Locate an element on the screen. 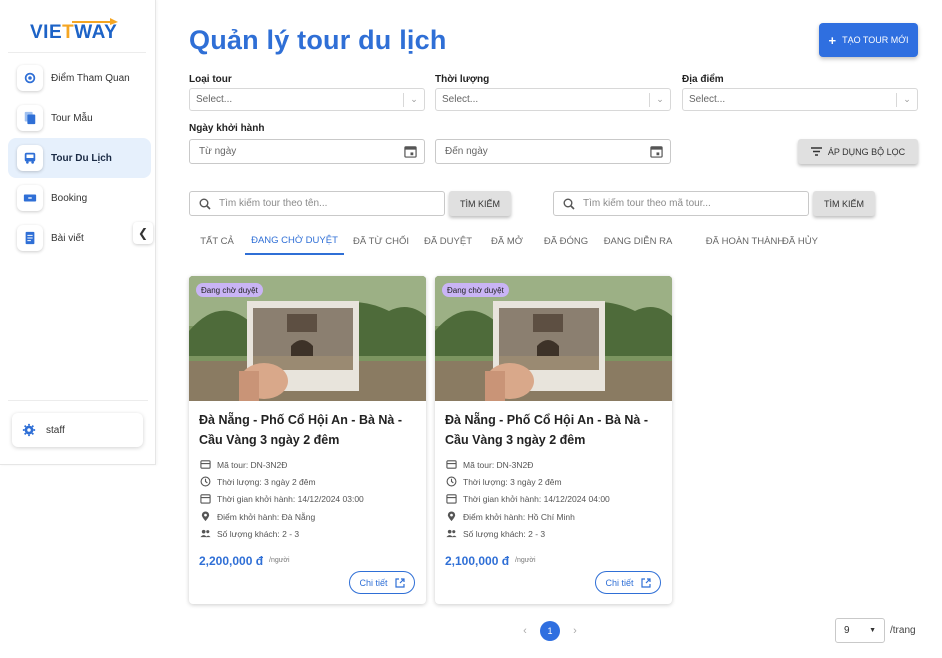 This screenshot has width=942, height=658. tour-guests: Số lượng khách: 2 - 3 is located at coordinates (504, 533).